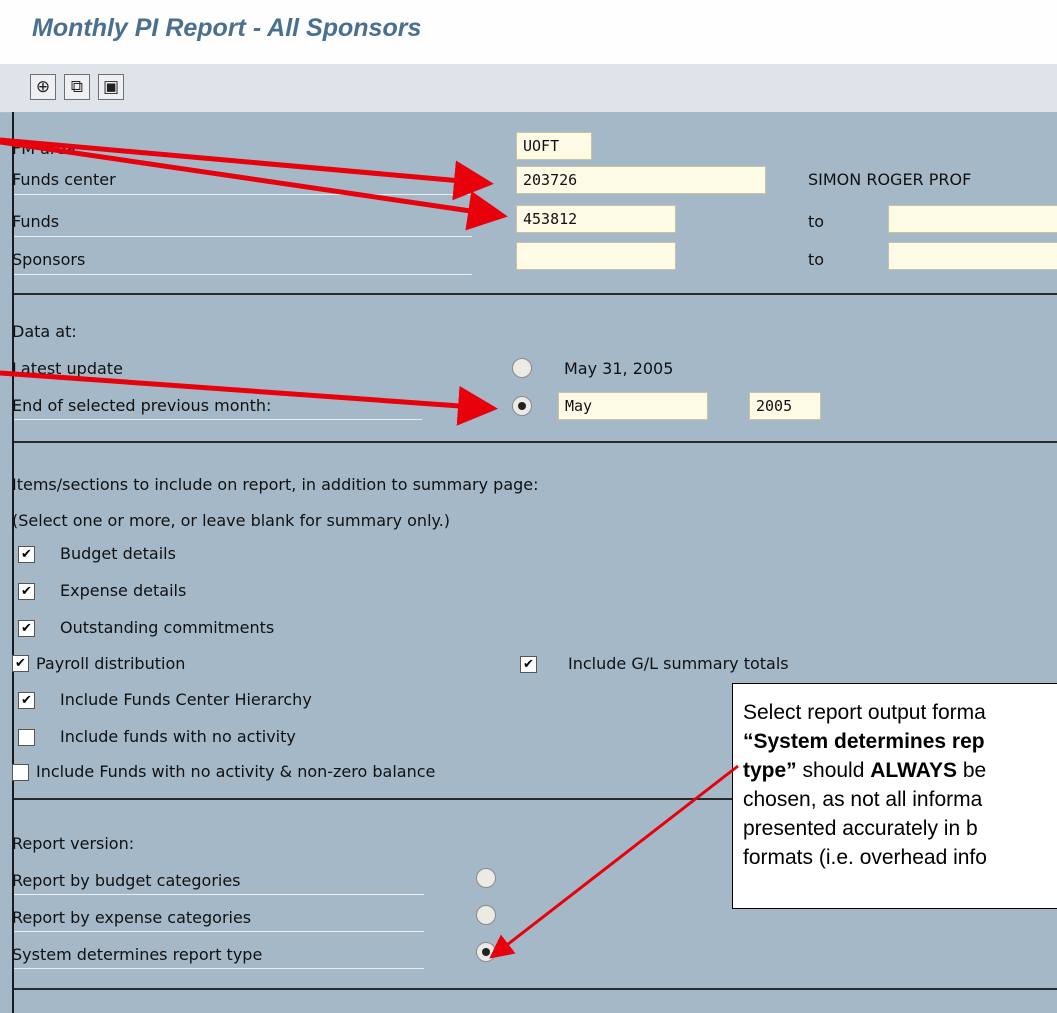  What do you see at coordinates (77, 87) in the screenshot?
I see `copy-variant-icon: ⧉` at bounding box center [77, 87].